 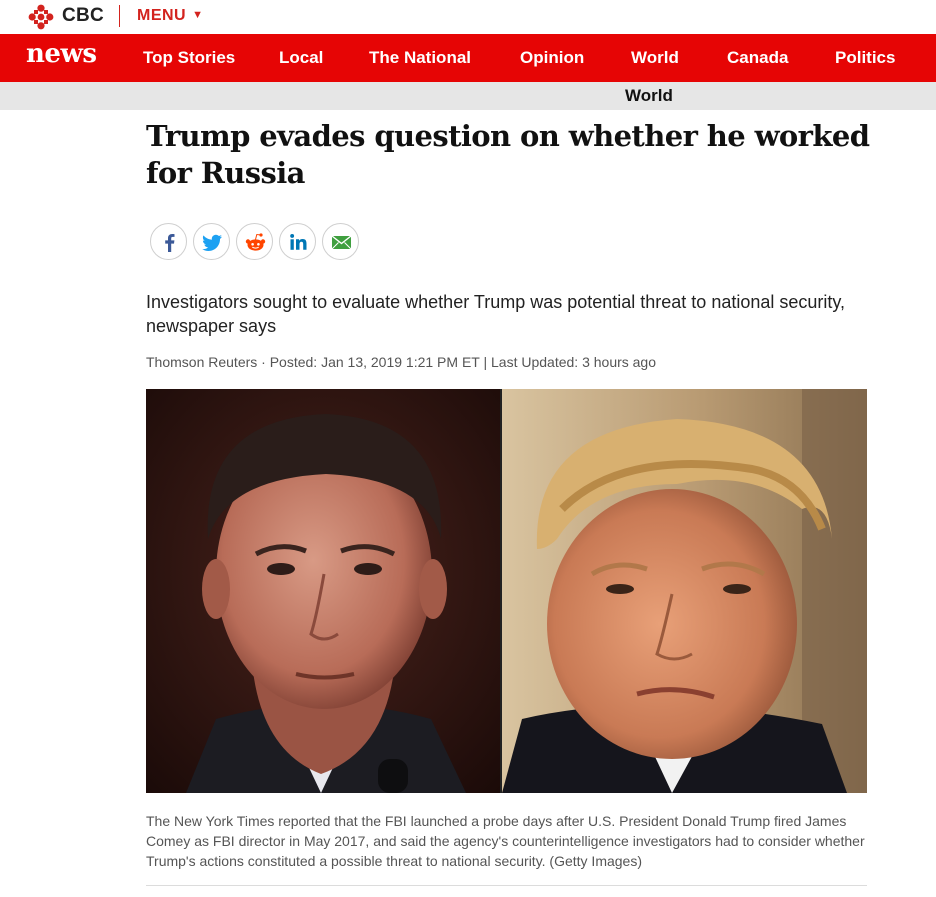 I want to click on nav-item-top-stories: Top Stories, so click(x=189, y=58).